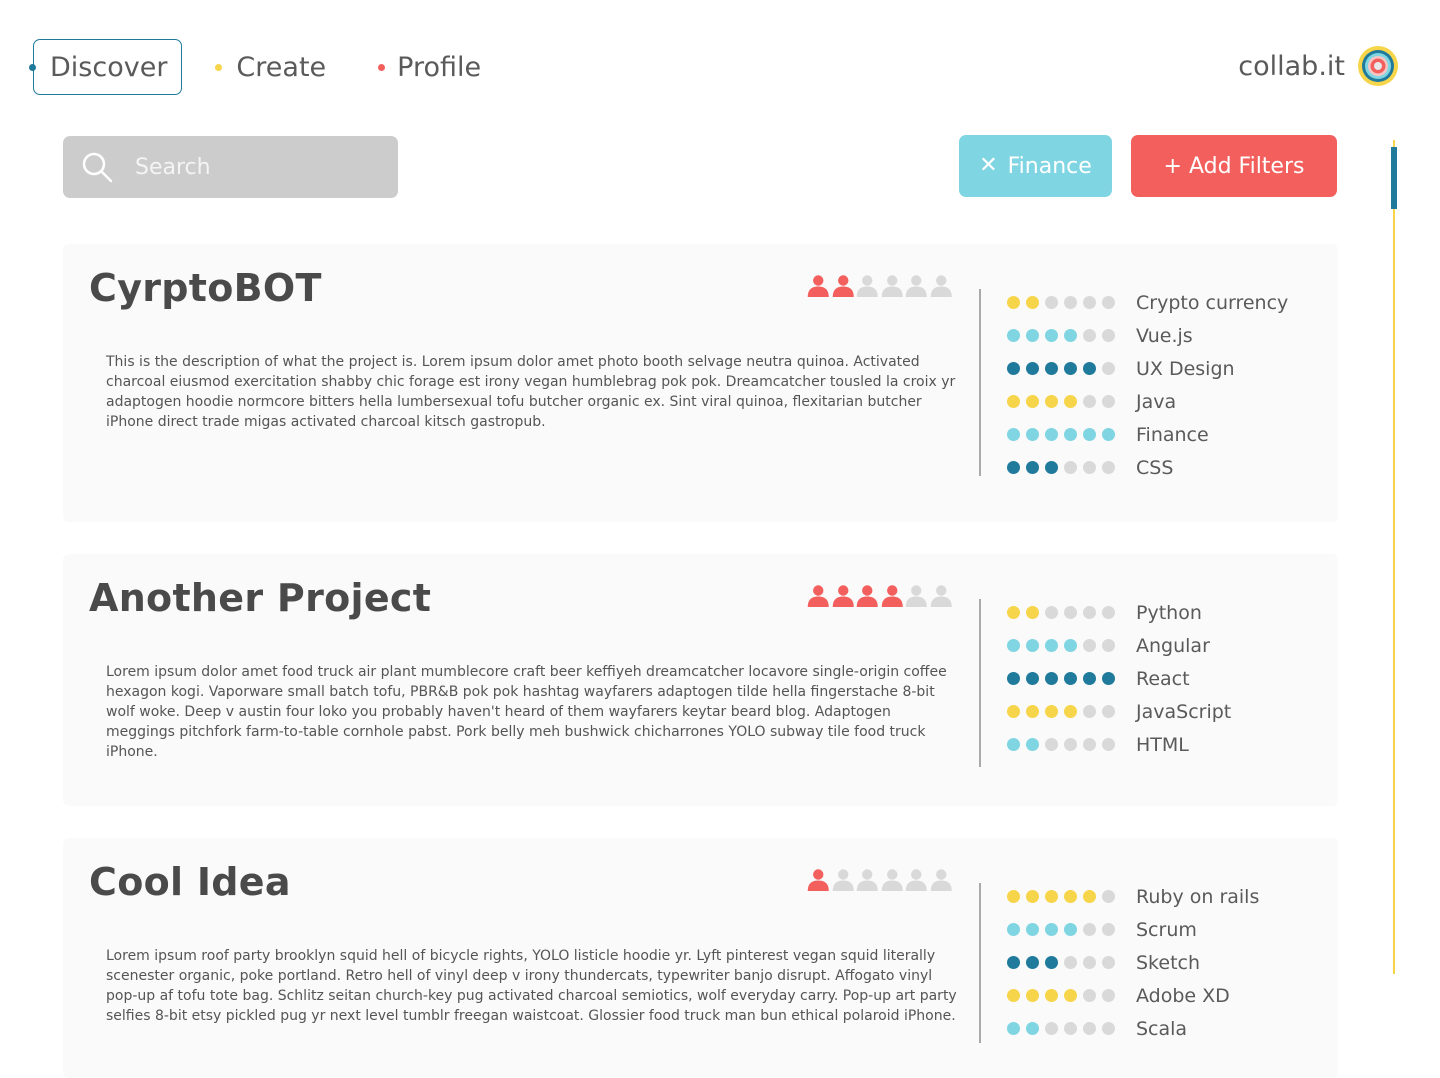 The image size is (1440, 1078). What do you see at coordinates (260, 598) in the screenshot?
I see `project-title: Another Project` at bounding box center [260, 598].